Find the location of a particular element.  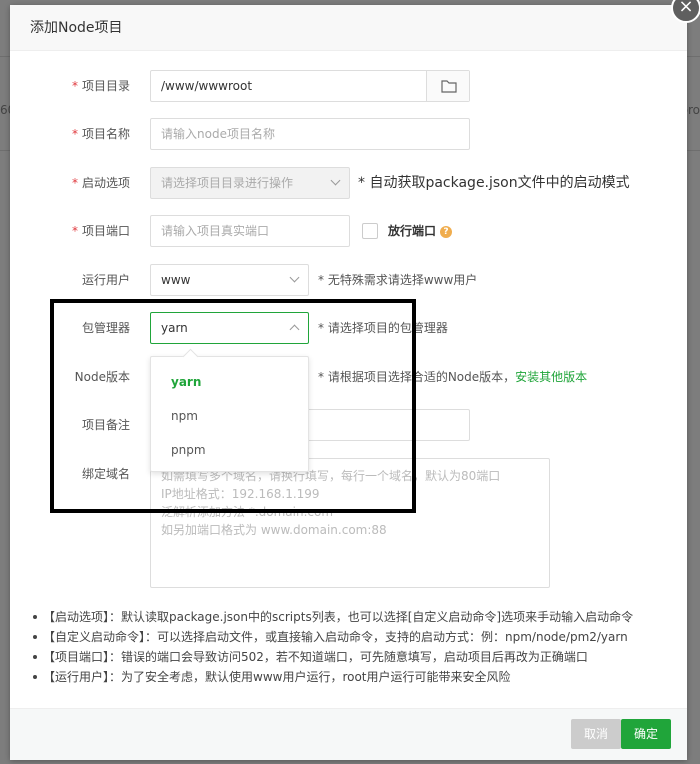

project-port-input: 请输入项目真实端口 is located at coordinates (250, 231).